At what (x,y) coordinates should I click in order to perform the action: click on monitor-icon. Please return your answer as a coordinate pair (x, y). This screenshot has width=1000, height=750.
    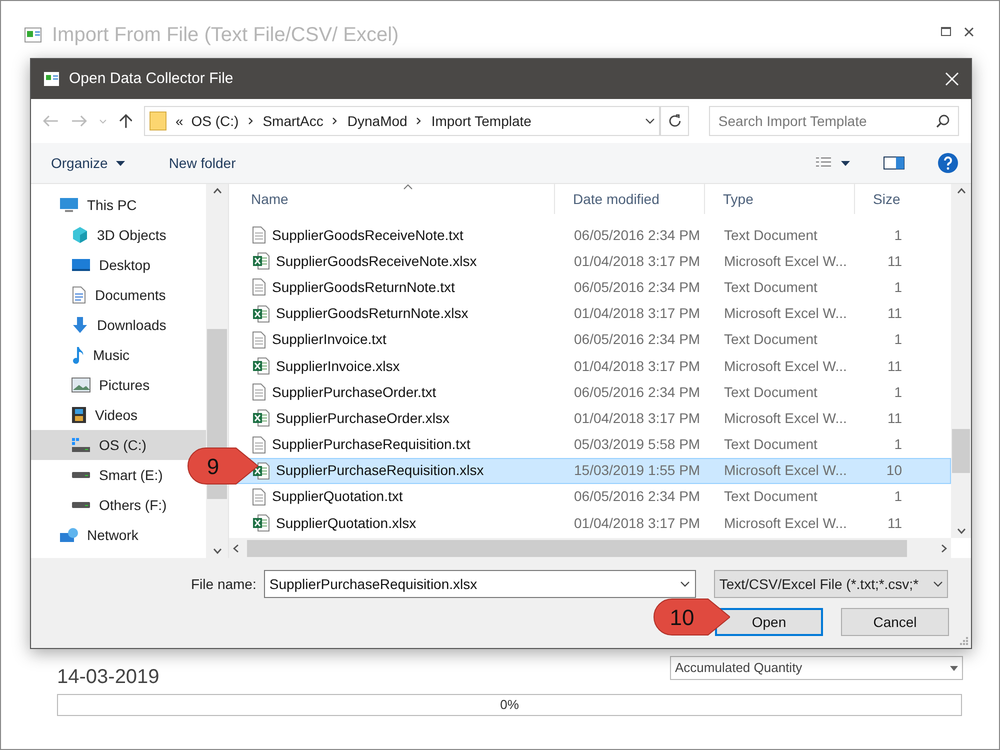
    Looking at the image, I should click on (69, 205).